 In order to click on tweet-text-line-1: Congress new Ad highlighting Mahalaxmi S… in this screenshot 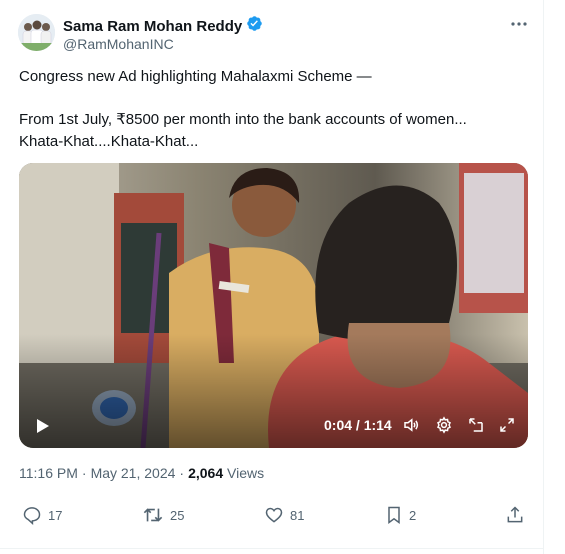, I will do `click(195, 76)`.